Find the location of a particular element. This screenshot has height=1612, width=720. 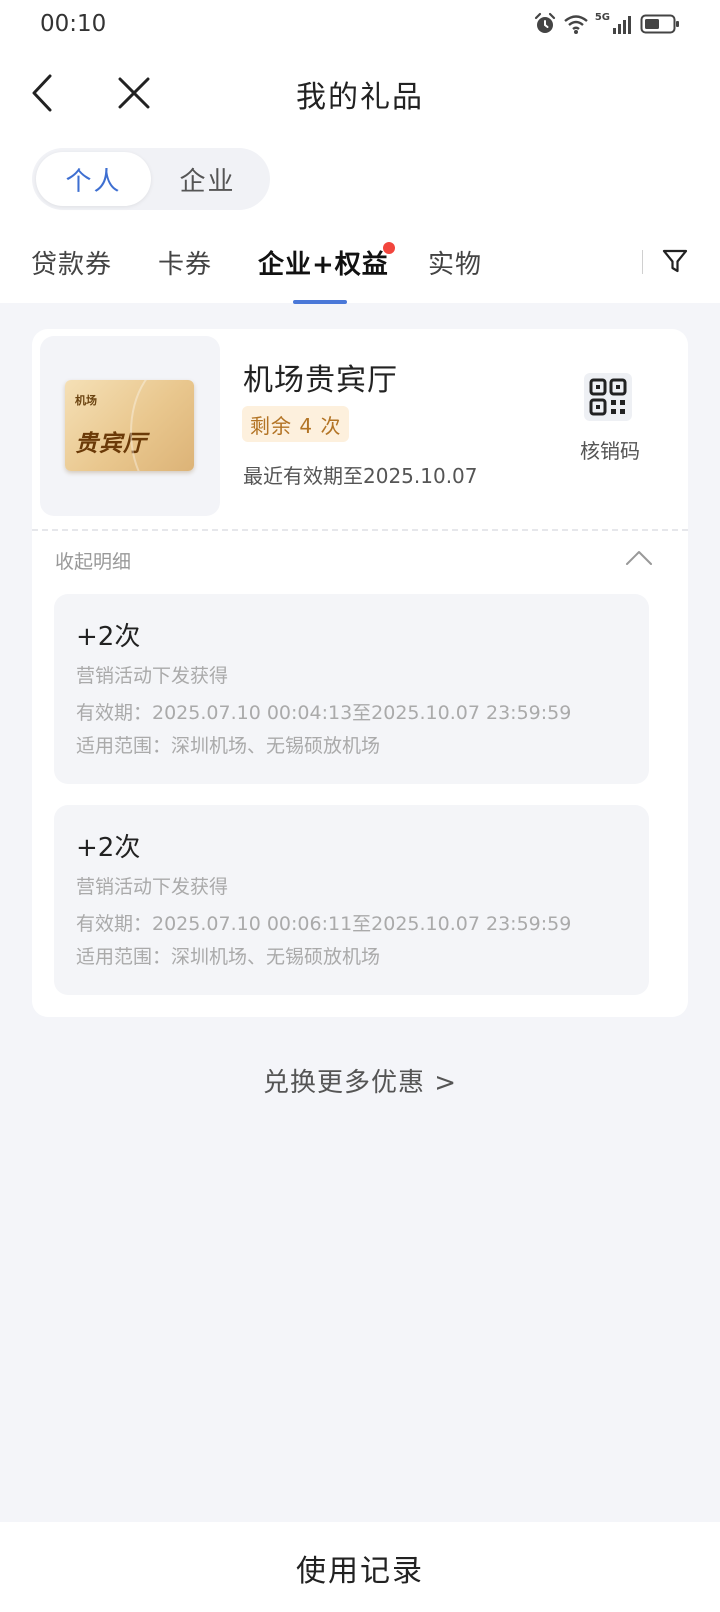

chevron-up-icon is located at coordinates (639, 558).